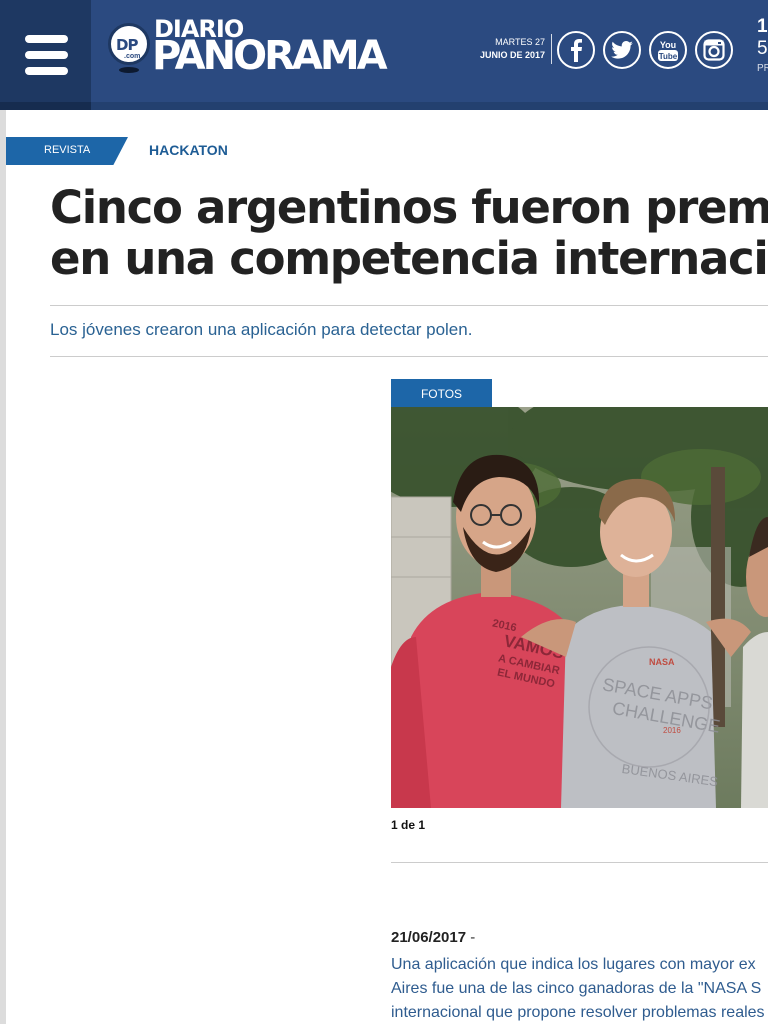  Describe the element at coordinates (188, 150) in the screenshot. I see `breadcrumb-tag-link: HACKATON` at that location.